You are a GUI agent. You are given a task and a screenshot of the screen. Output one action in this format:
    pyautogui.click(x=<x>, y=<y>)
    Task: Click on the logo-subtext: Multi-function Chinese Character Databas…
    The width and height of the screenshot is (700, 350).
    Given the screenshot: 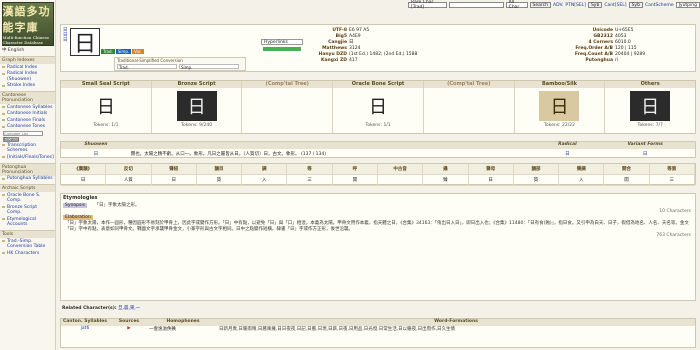 What is the action you would take?
    pyautogui.click(x=25, y=40)
    